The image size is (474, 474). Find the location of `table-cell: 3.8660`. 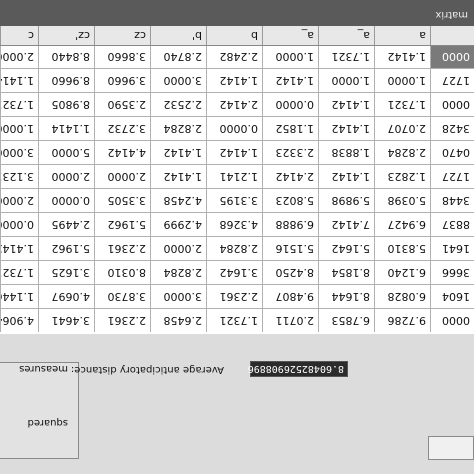

table-cell: 3.8660 is located at coordinates (122, 56).